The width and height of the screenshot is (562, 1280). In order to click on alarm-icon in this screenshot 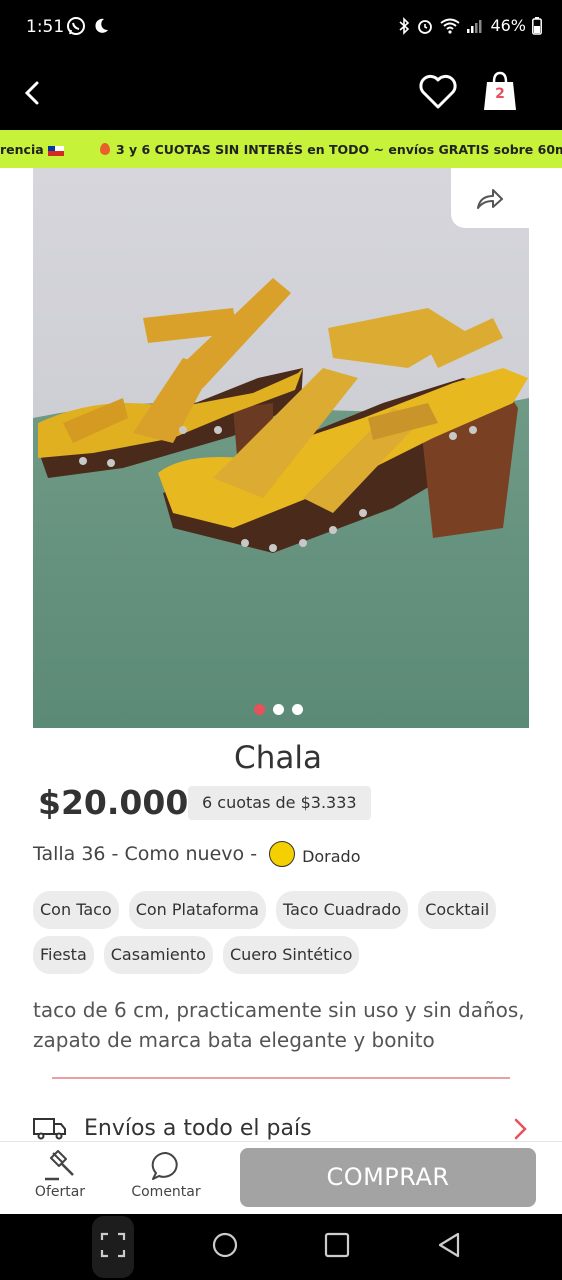, I will do `click(425, 26)`.